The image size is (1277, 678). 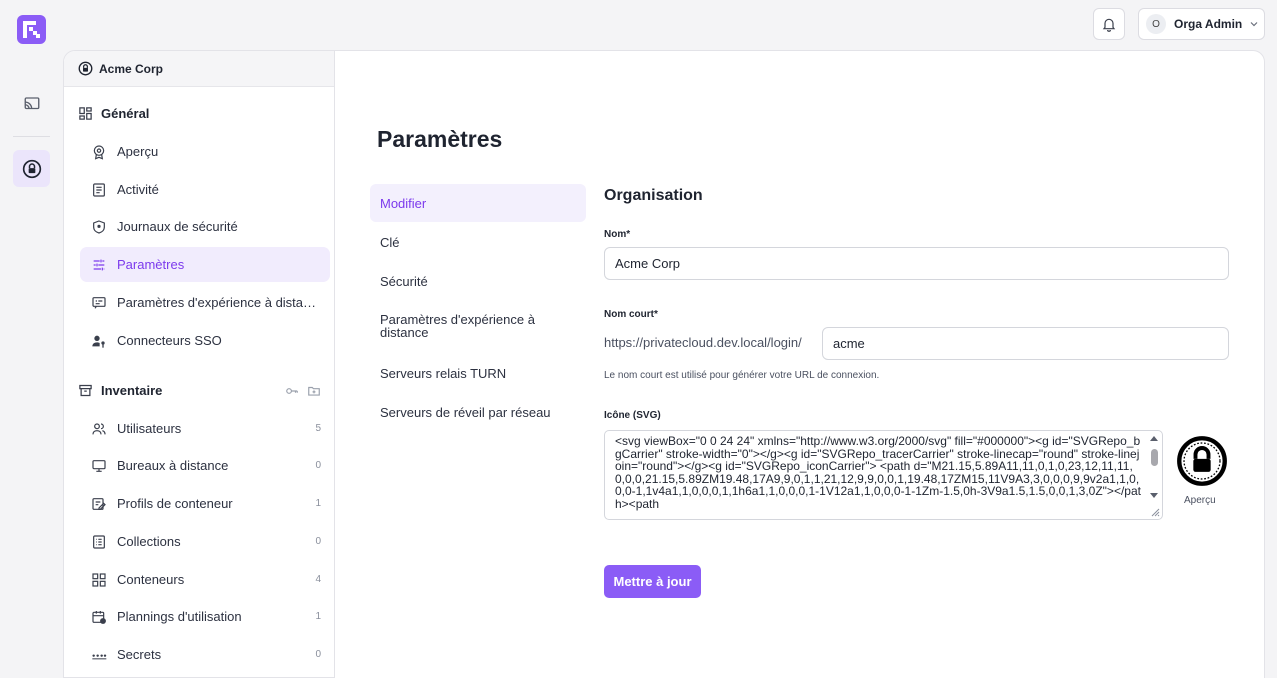 I want to click on sidebar-item-conteneurs: Conteneurs 4, so click(x=205, y=579).